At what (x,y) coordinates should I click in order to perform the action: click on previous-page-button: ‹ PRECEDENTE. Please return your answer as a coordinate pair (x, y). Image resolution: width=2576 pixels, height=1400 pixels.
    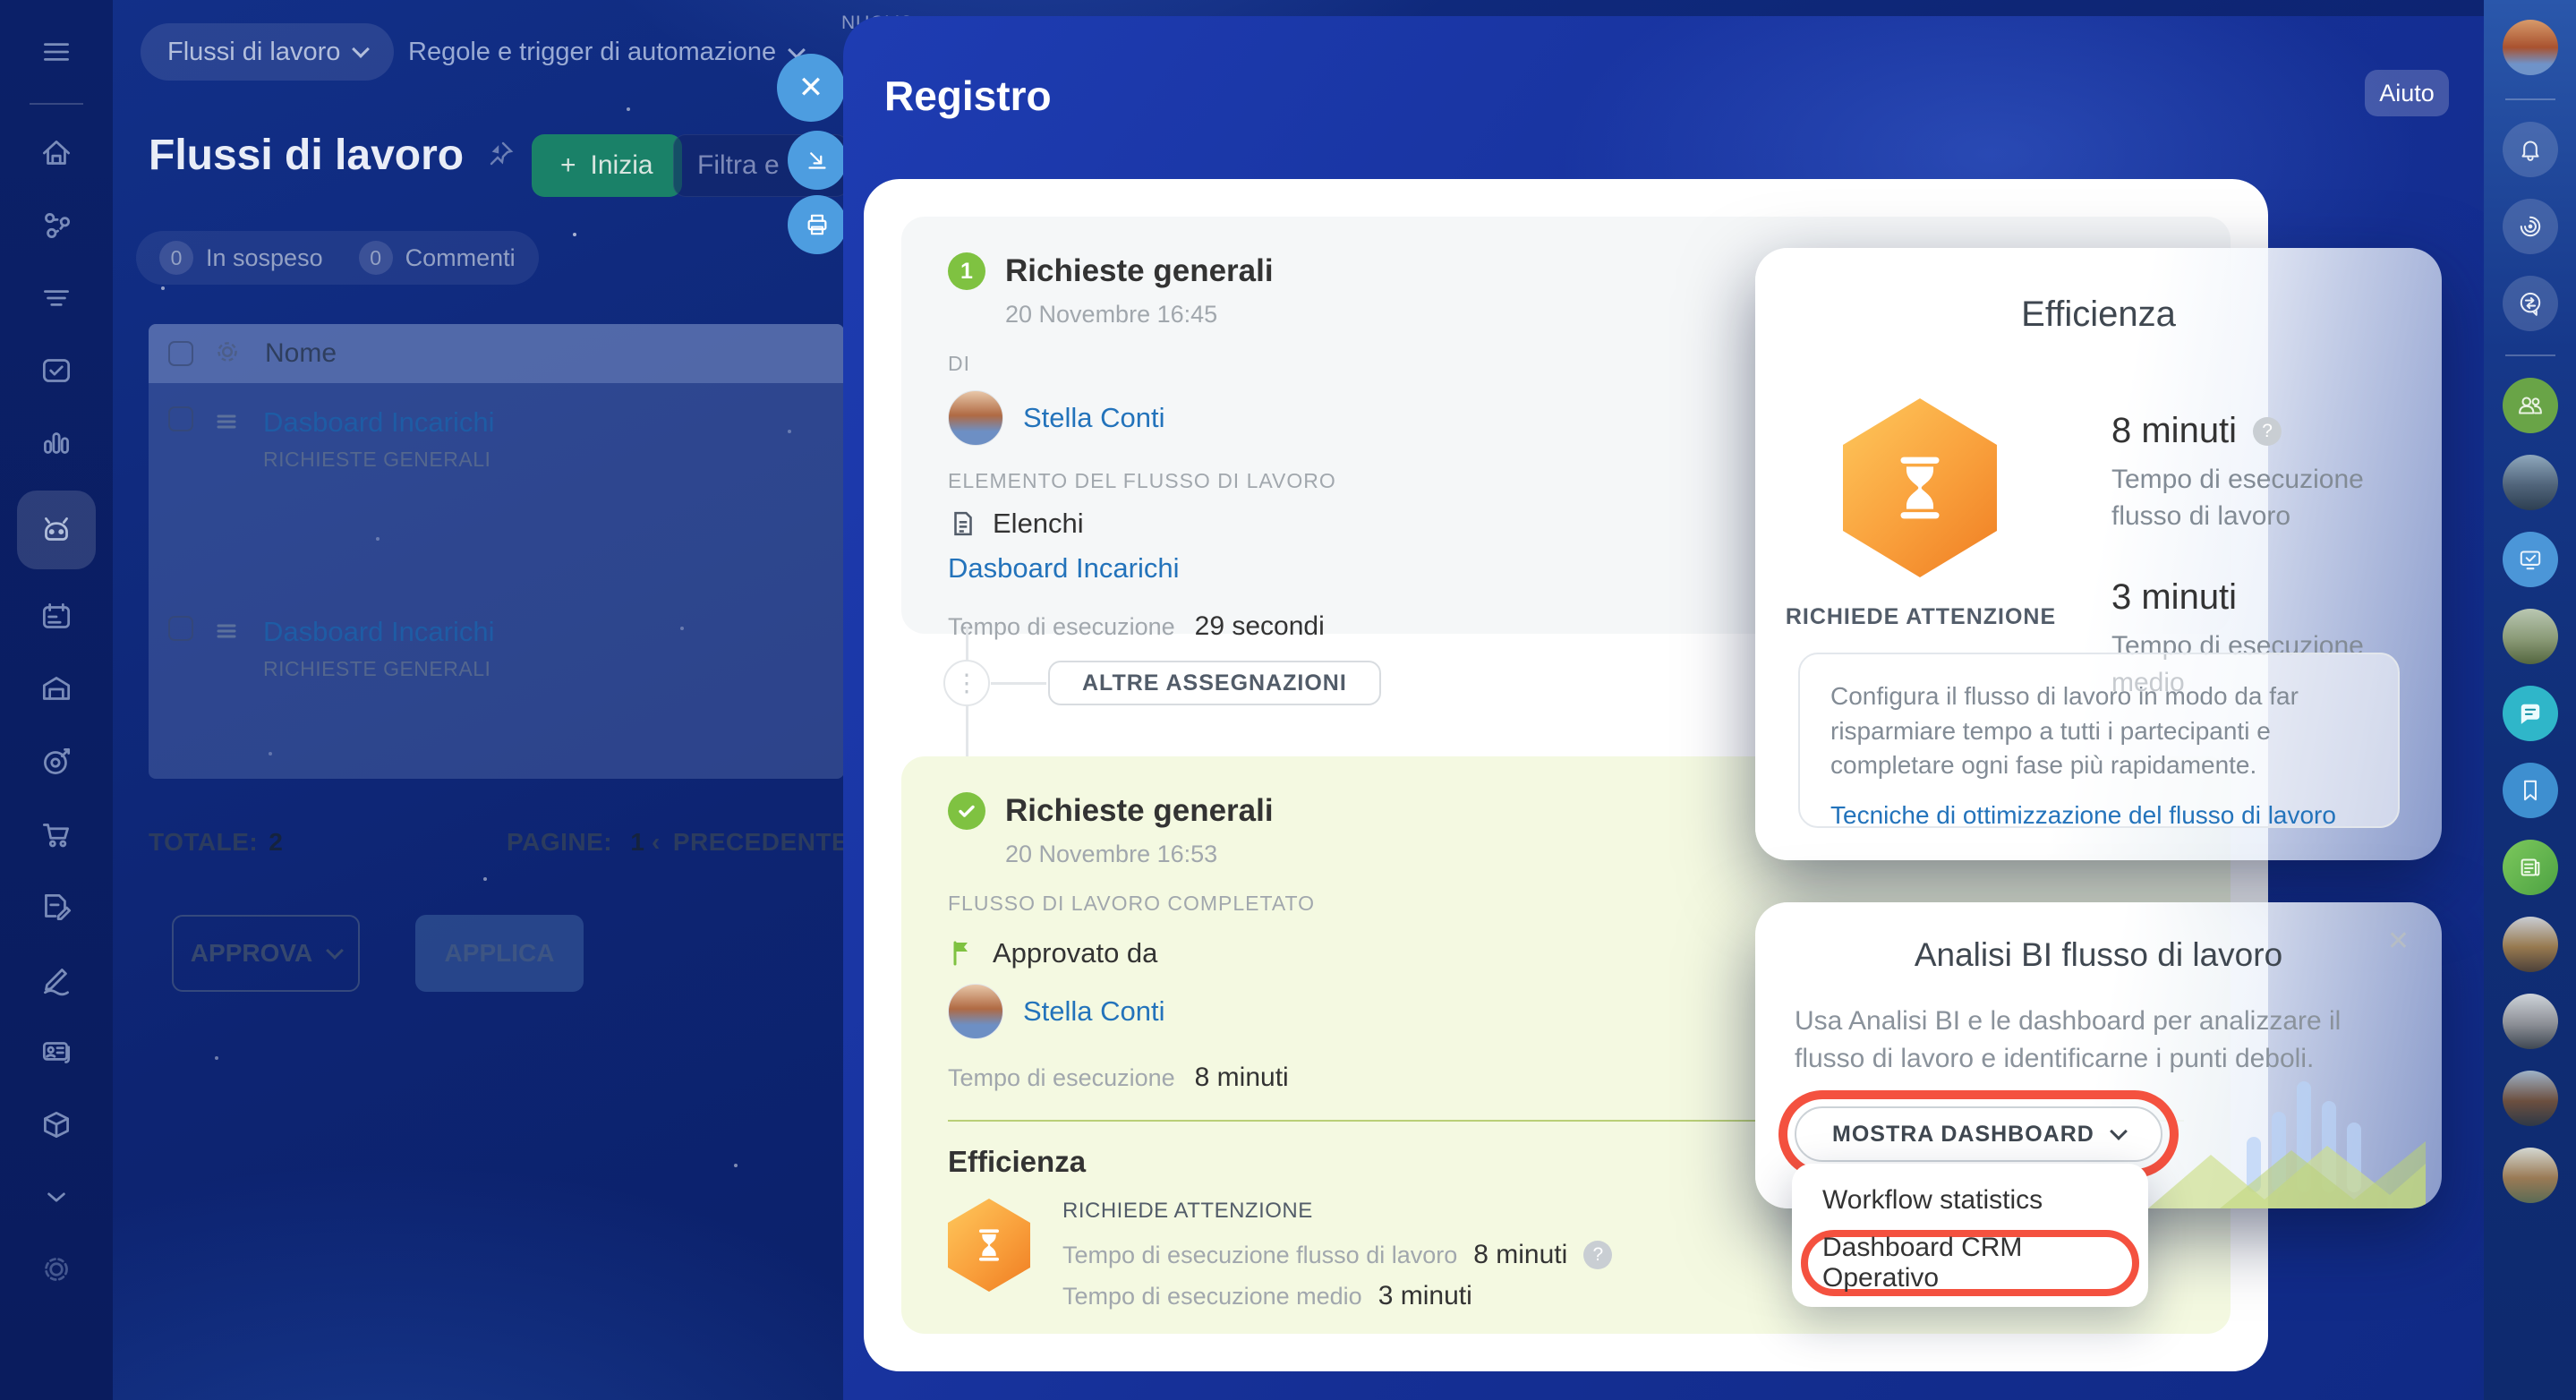
    Looking at the image, I should click on (750, 842).